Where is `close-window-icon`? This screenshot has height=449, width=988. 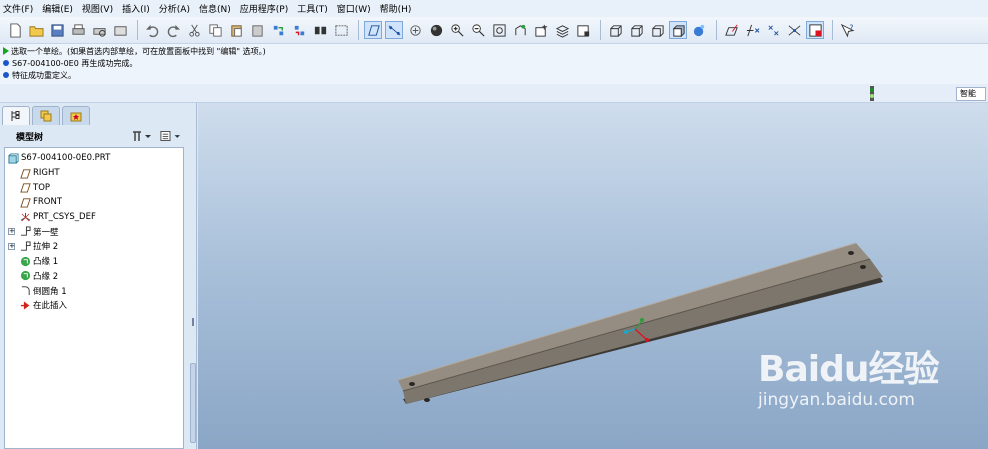 close-window-icon is located at coordinates (120, 30).